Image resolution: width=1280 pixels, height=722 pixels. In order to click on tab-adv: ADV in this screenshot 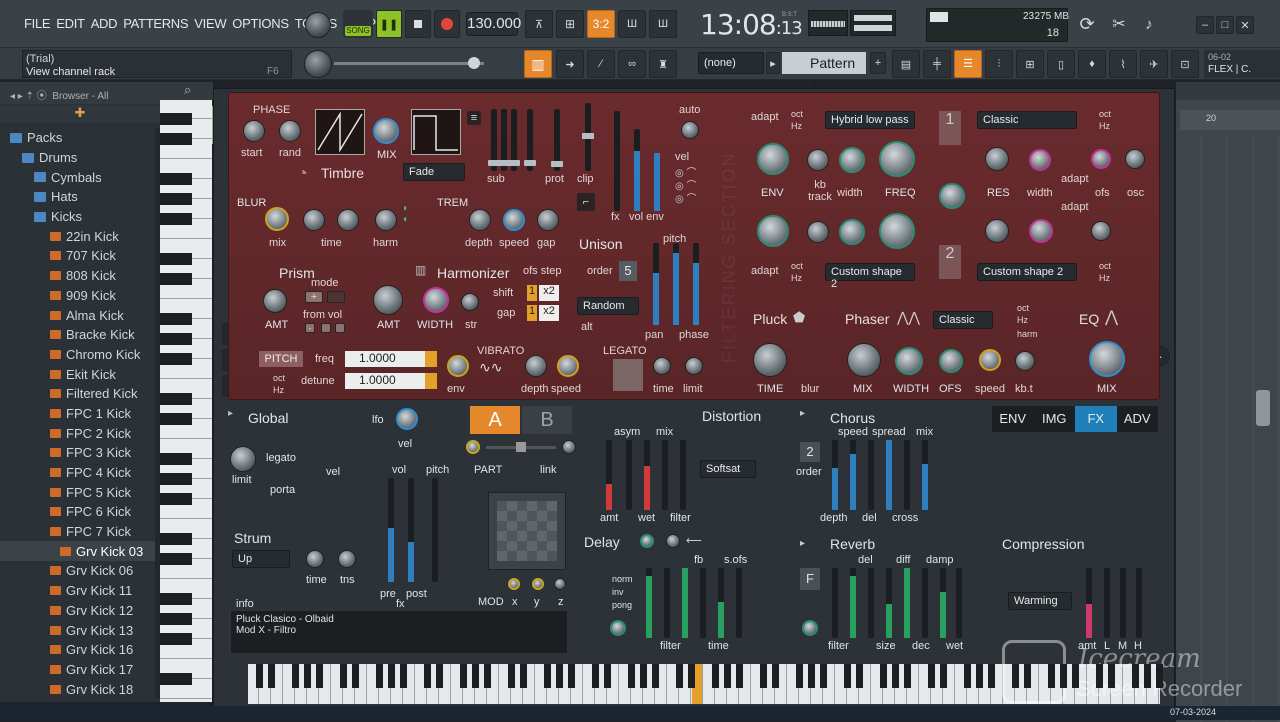, I will do `click(1138, 419)`.